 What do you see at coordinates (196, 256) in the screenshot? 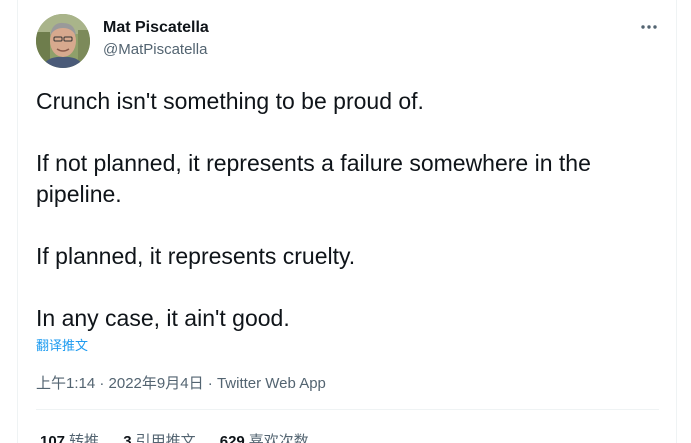
I see `tweet-paragraph: If planned, it represents cruelty.` at bounding box center [196, 256].